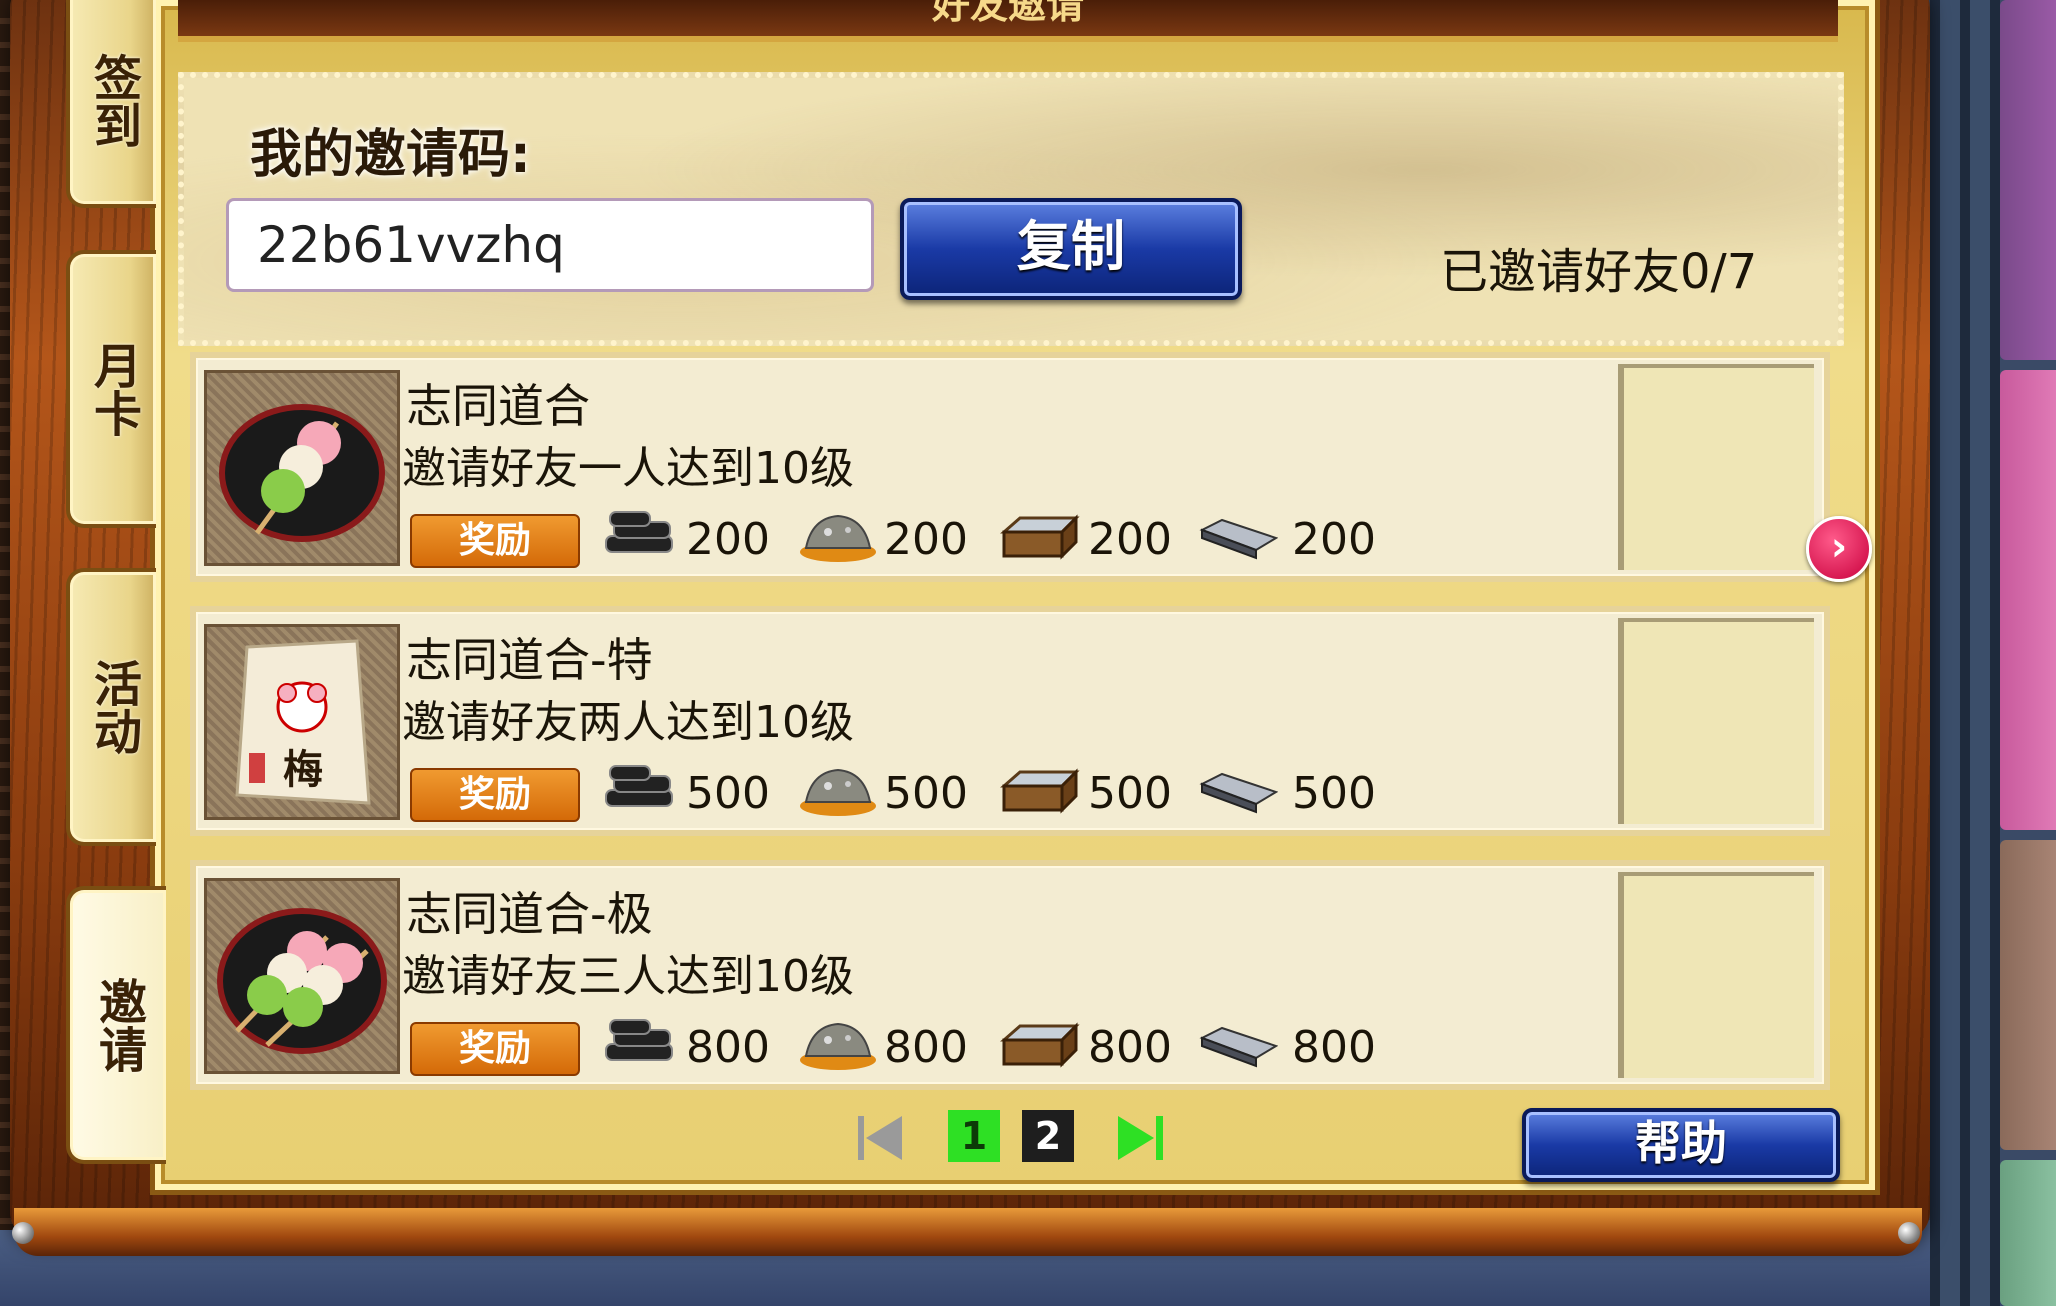 This screenshot has width=2056, height=1306. What do you see at coordinates (1142, 1138) in the screenshot?
I see `last-page-icon` at bounding box center [1142, 1138].